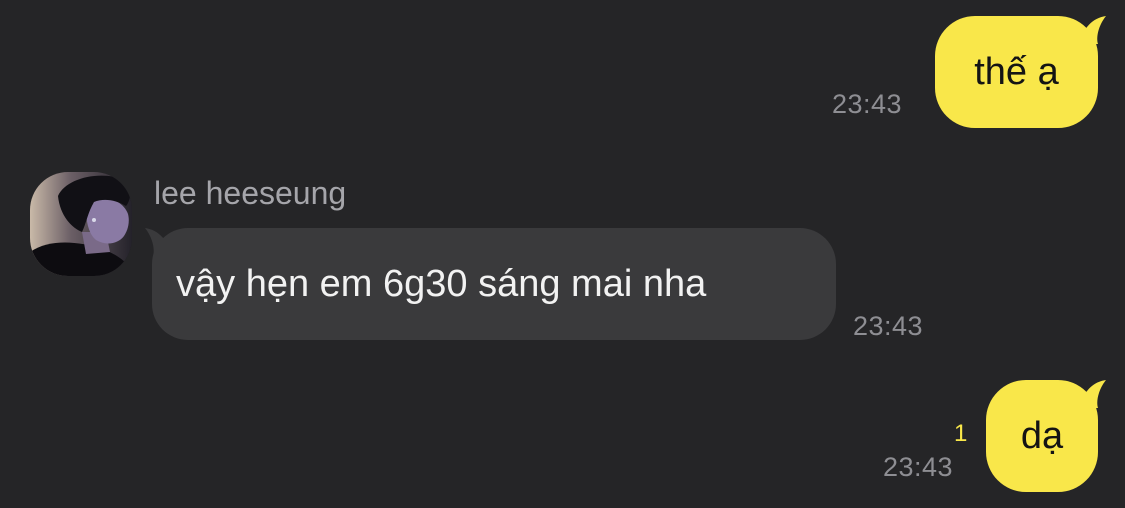  What do you see at coordinates (441, 283) in the screenshot?
I see `message-text: vậy hẹn em 6g30 sáng mai nha` at bounding box center [441, 283].